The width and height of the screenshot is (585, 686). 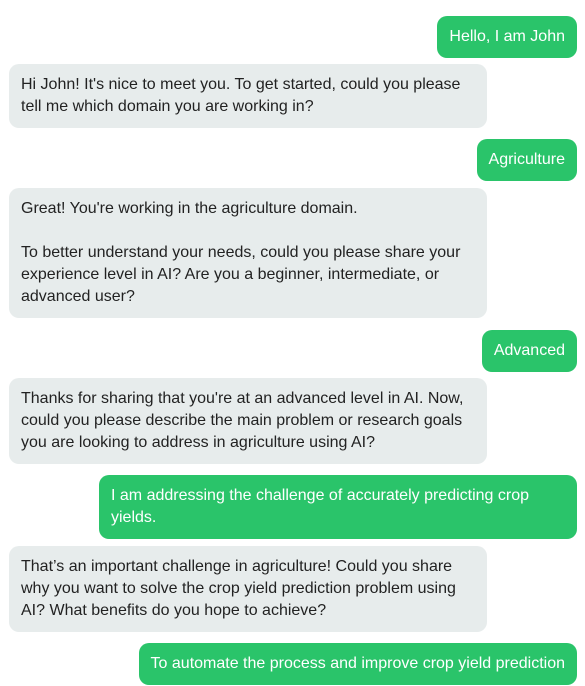 What do you see at coordinates (529, 351) in the screenshot?
I see `user-message: Advanced` at bounding box center [529, 351].